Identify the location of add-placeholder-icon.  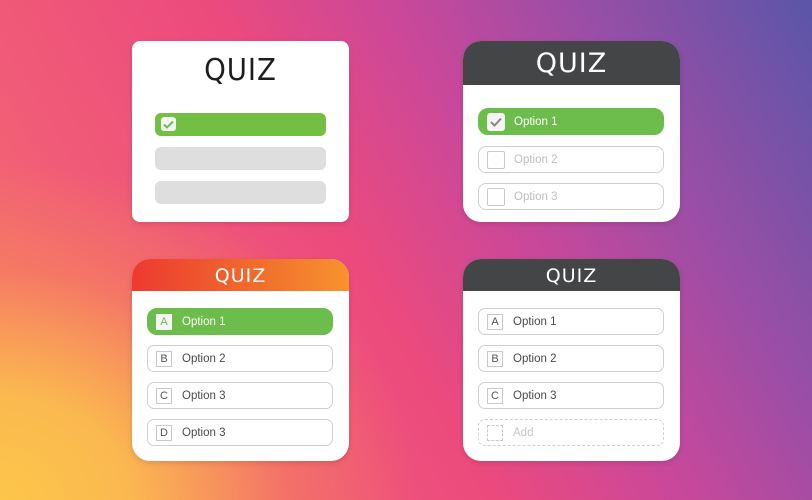
(495, 432).